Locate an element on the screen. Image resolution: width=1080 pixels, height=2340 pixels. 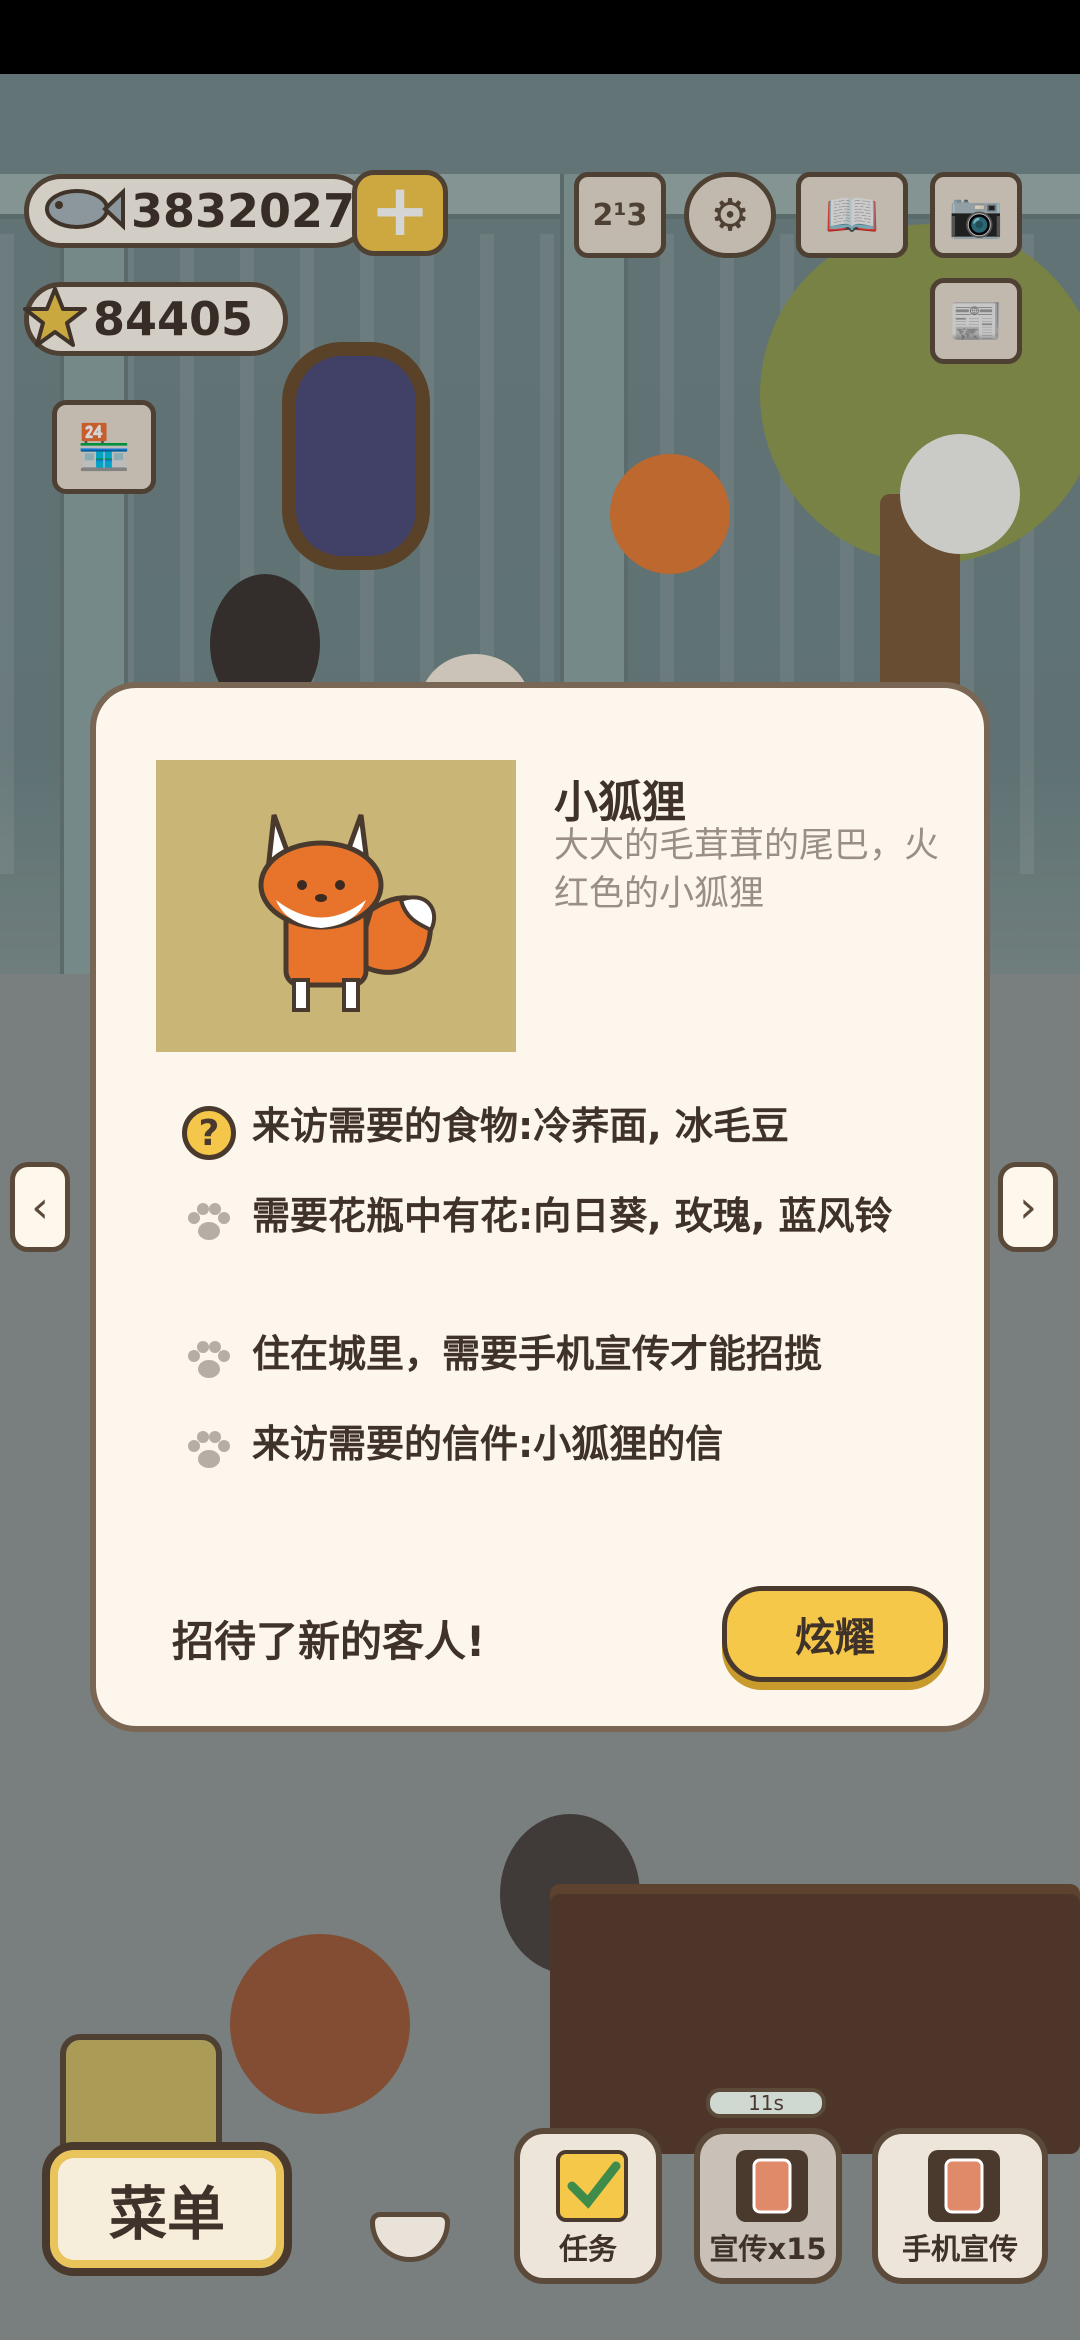
requirement-item: ? 来访需要的食物:冷荞面, 冰毛豆 is located at coordinates (561, 1133).